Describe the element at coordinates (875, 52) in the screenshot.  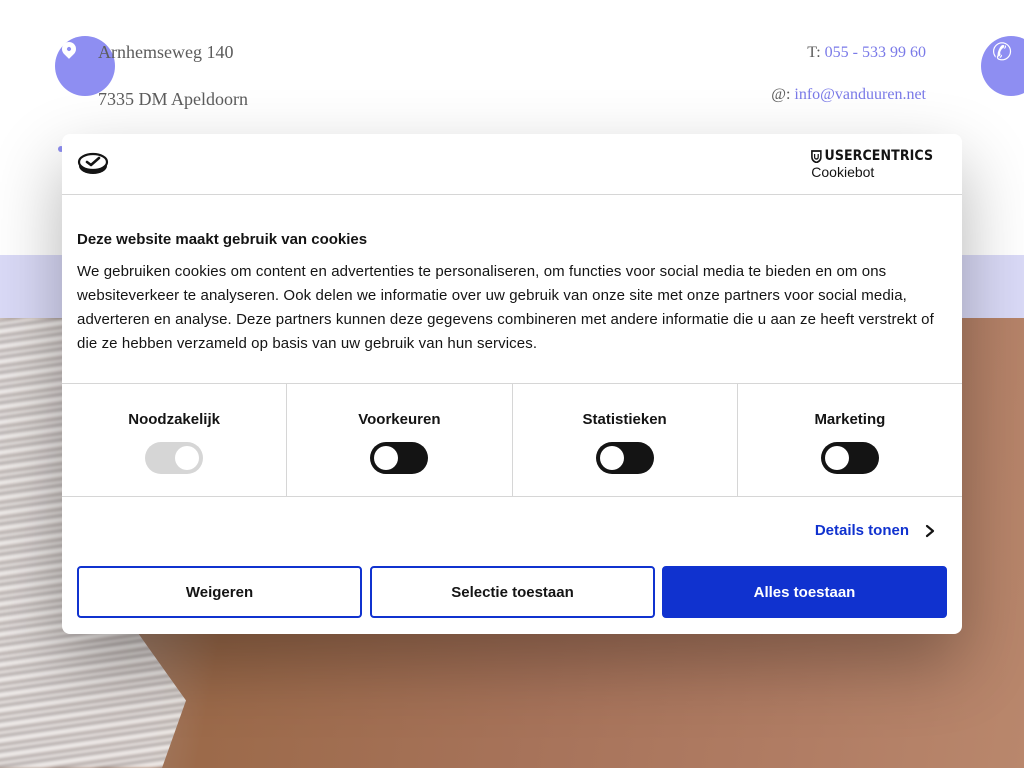
I see `phone-link: 055 - 533 99 60` at that location.